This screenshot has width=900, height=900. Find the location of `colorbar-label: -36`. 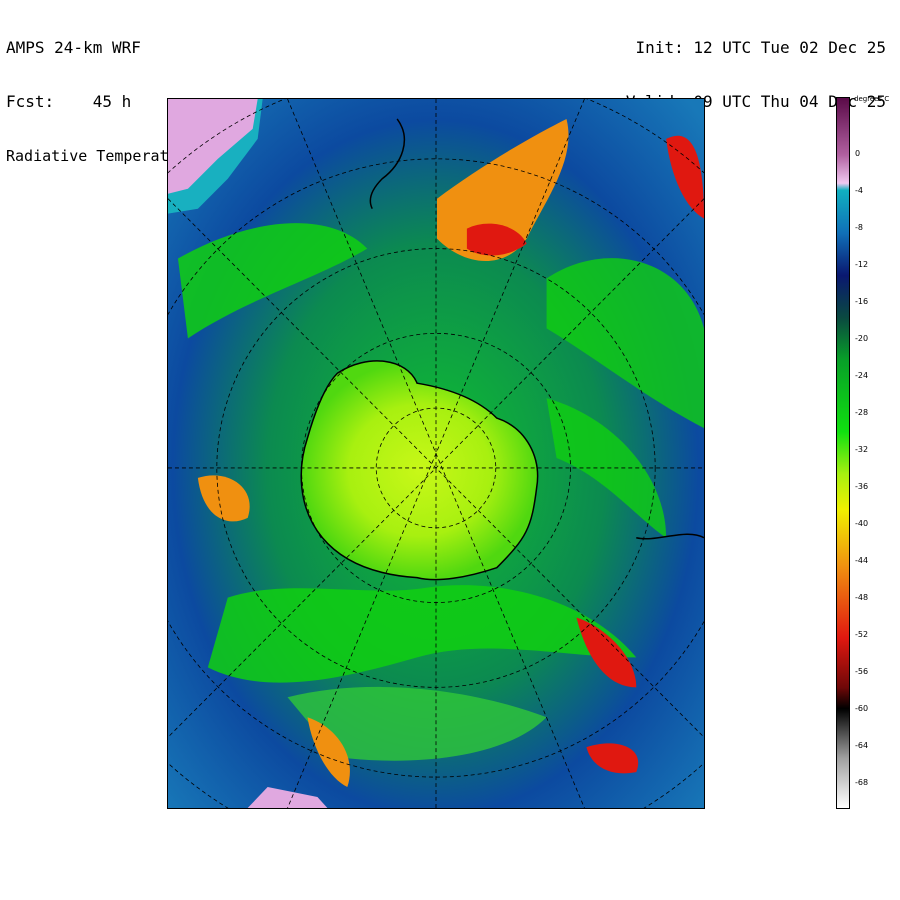

colorbar-label: -36 is located at coordinates (862, 486).